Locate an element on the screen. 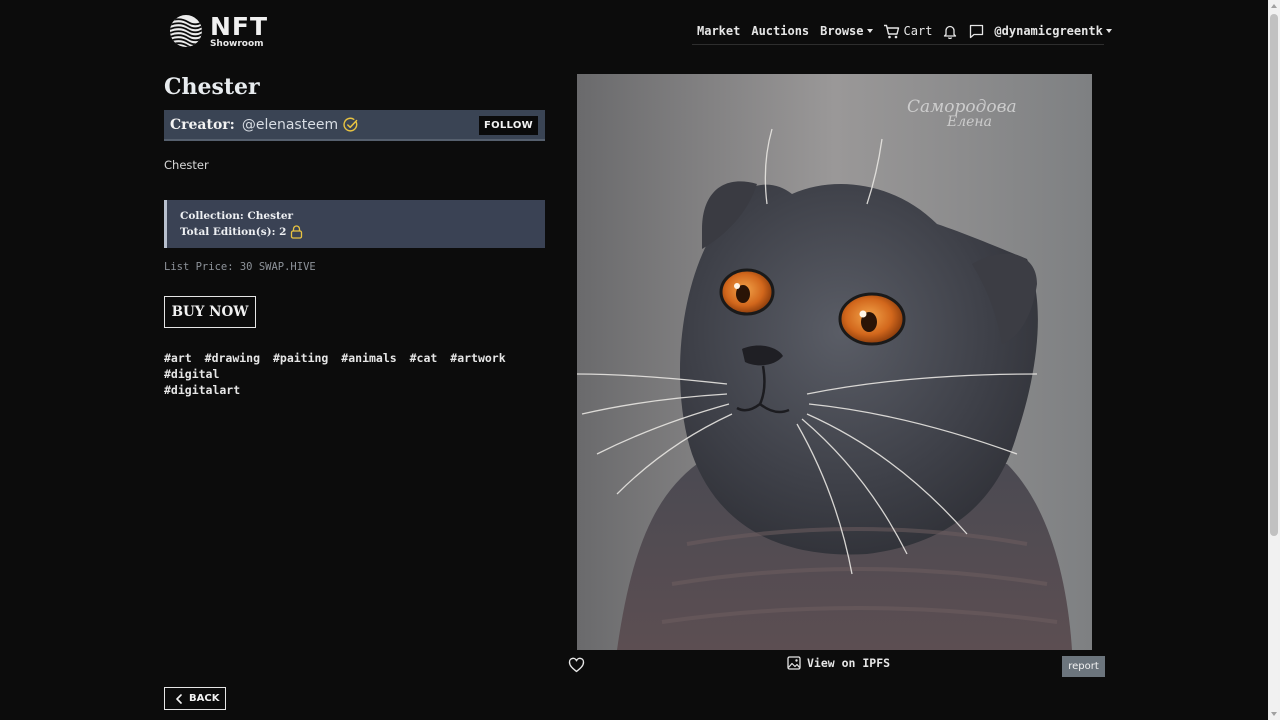 Image resolution: width=1280 pixels, height=720 pixels. scrollbar-thumb is located at coordinates (1274, 275).